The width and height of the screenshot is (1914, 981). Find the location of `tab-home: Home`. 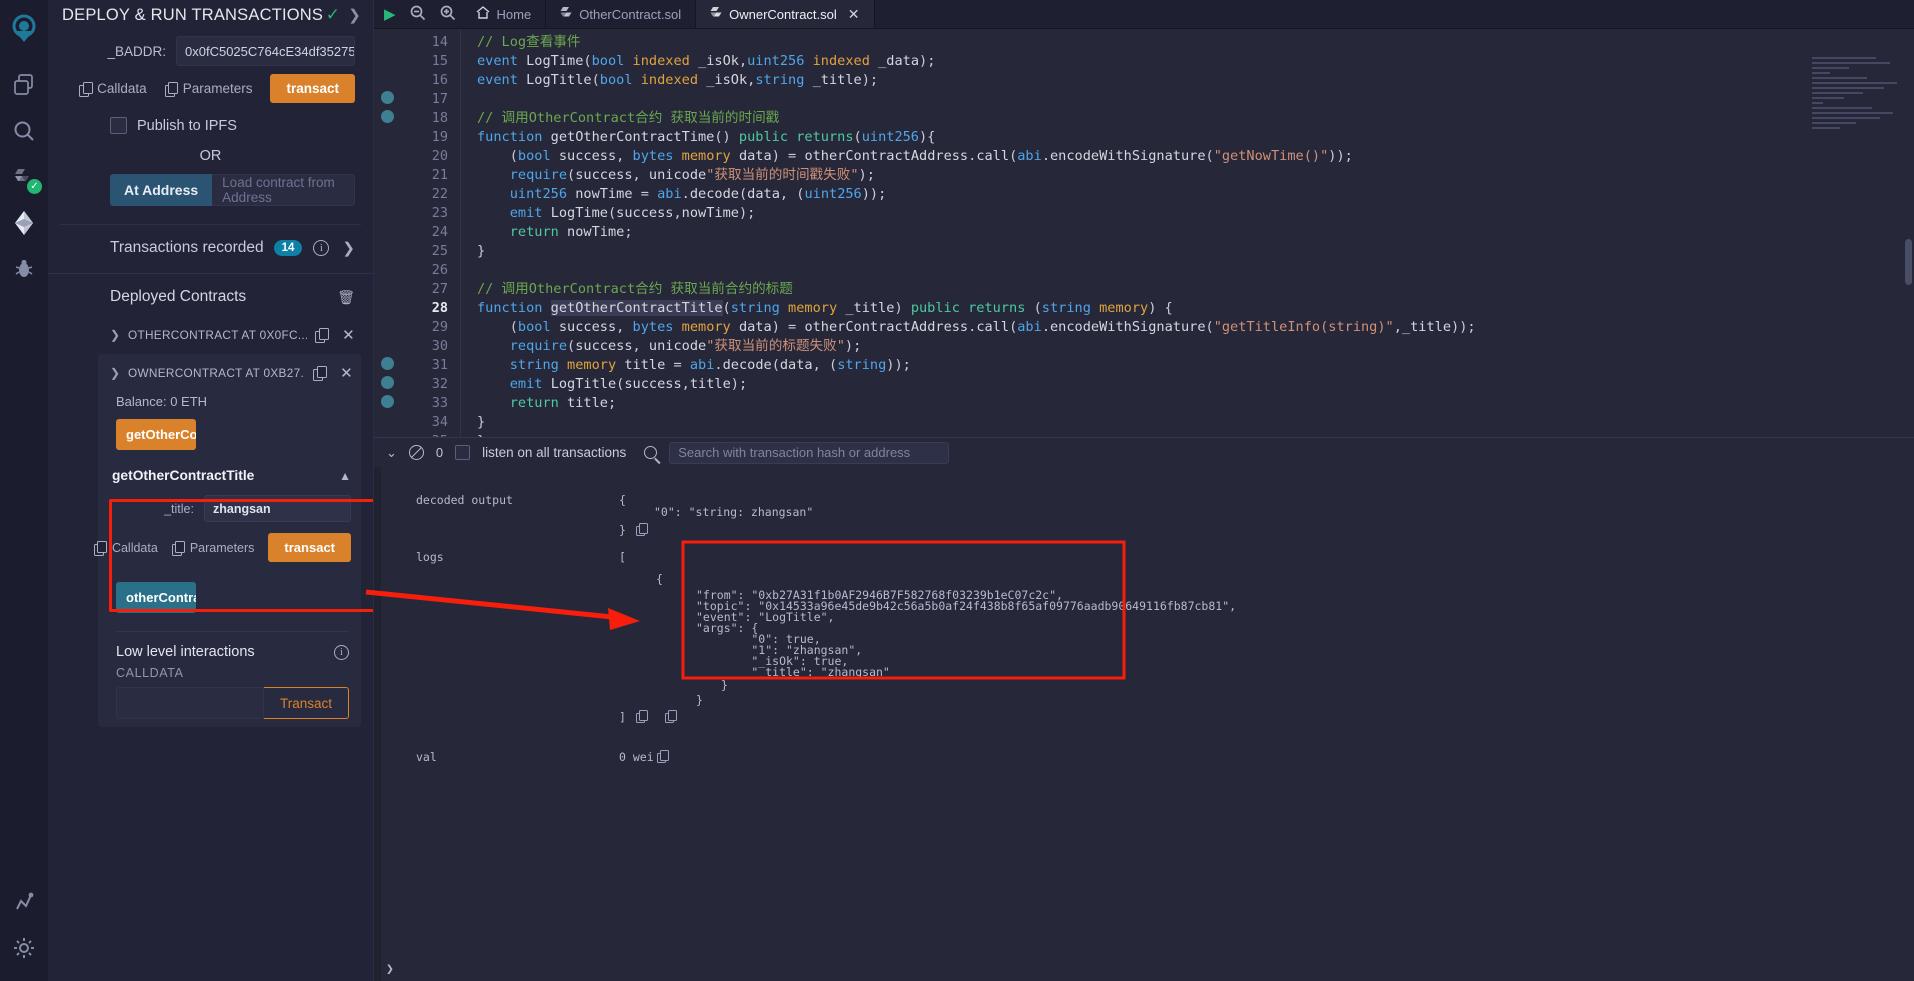

tab-home: Home is located at coordinates (504, 14).